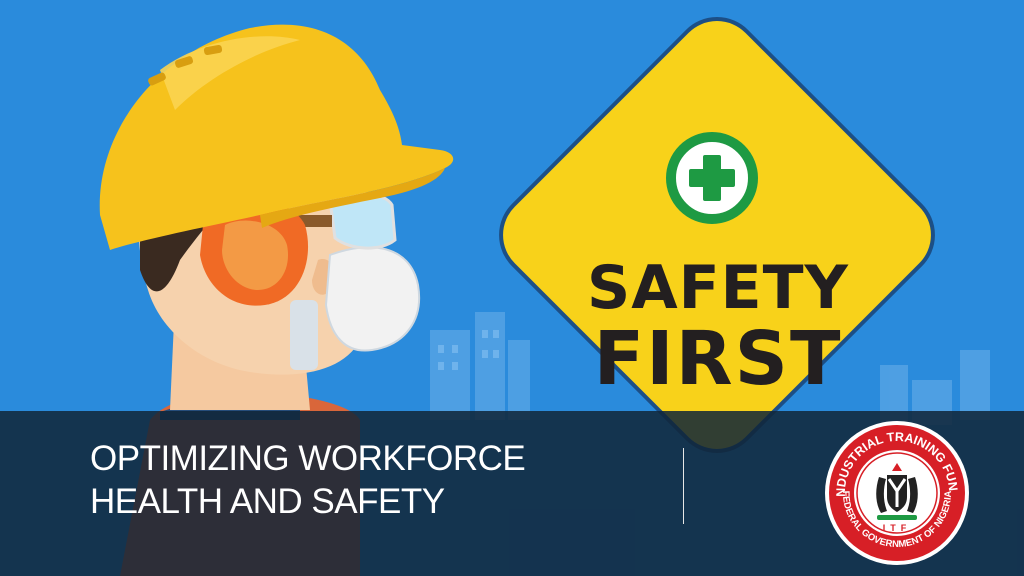  I want to click on chin-strap, so click(304, 335).